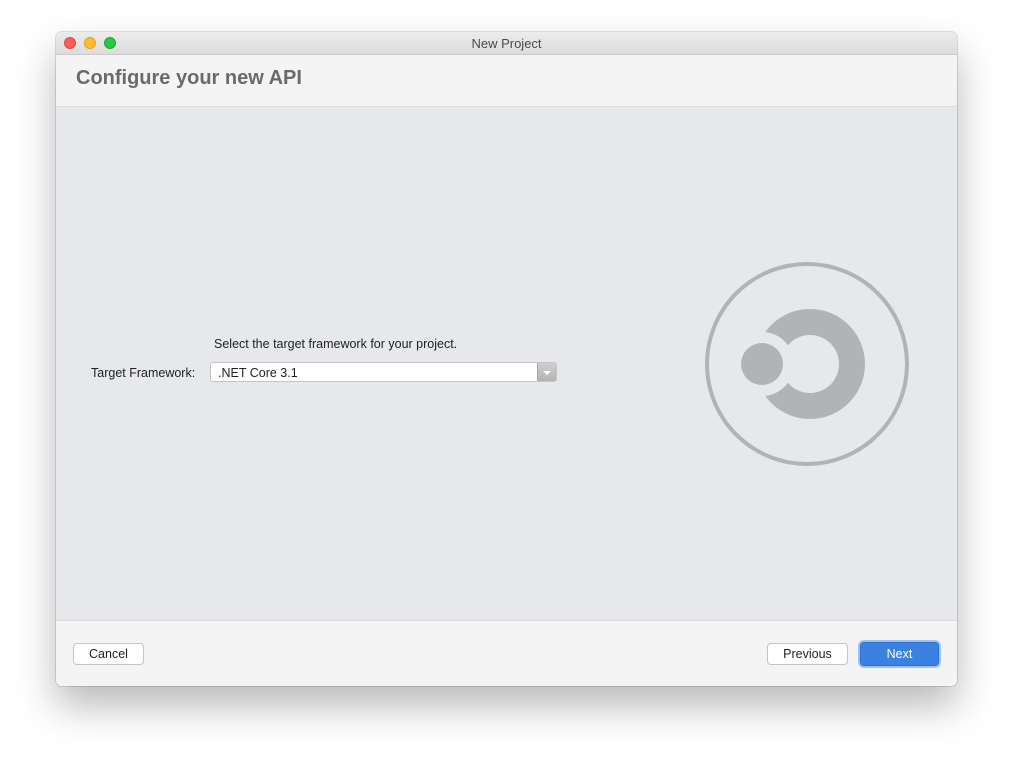 This screenshot has width=1013, height=766. What do you see at coordinates (506, 653) in the screenshot?
I see `dialog-footer: Cancel Previous Next` at bounding box center [506, 653].